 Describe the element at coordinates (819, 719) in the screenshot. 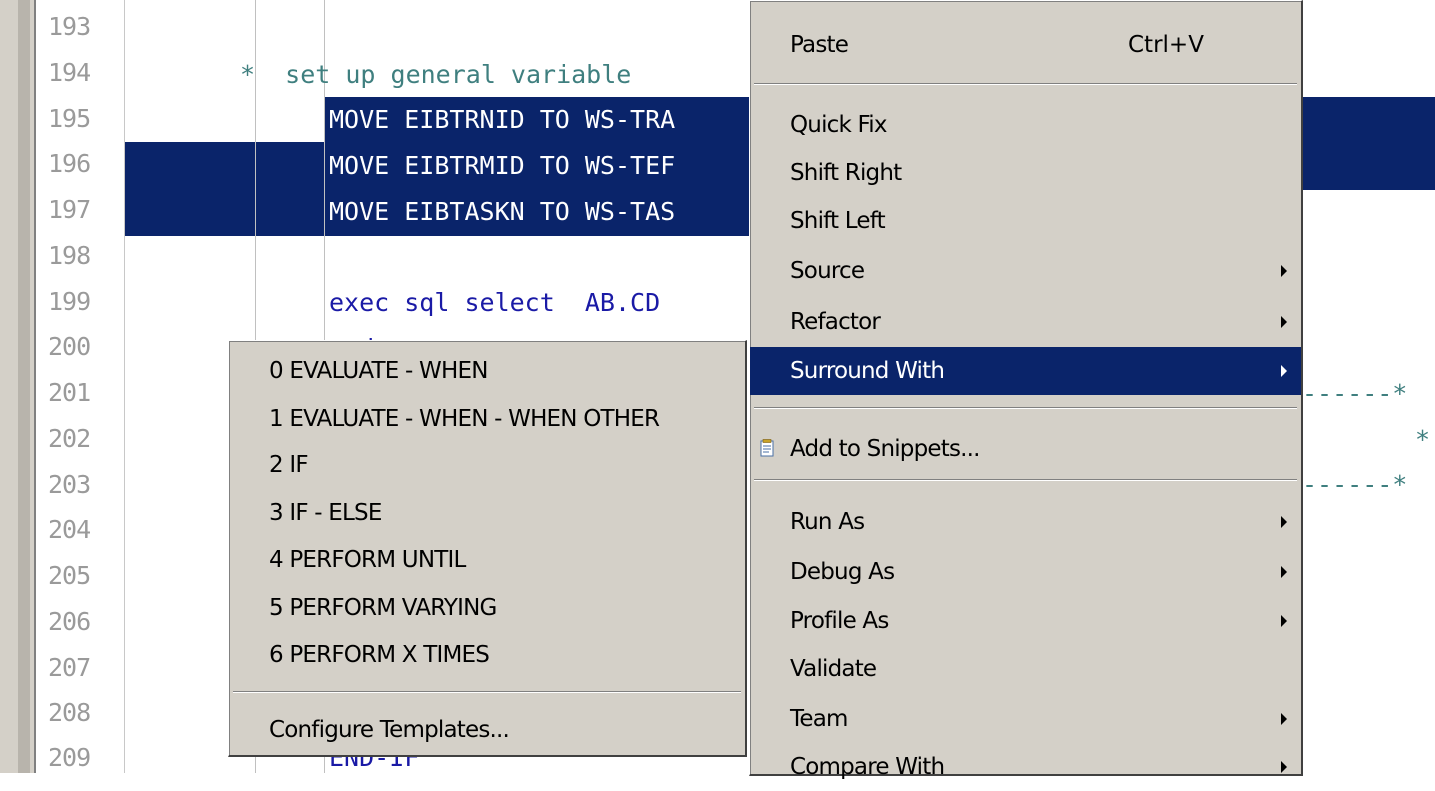

I see `menu-item-label: Team` at that location.